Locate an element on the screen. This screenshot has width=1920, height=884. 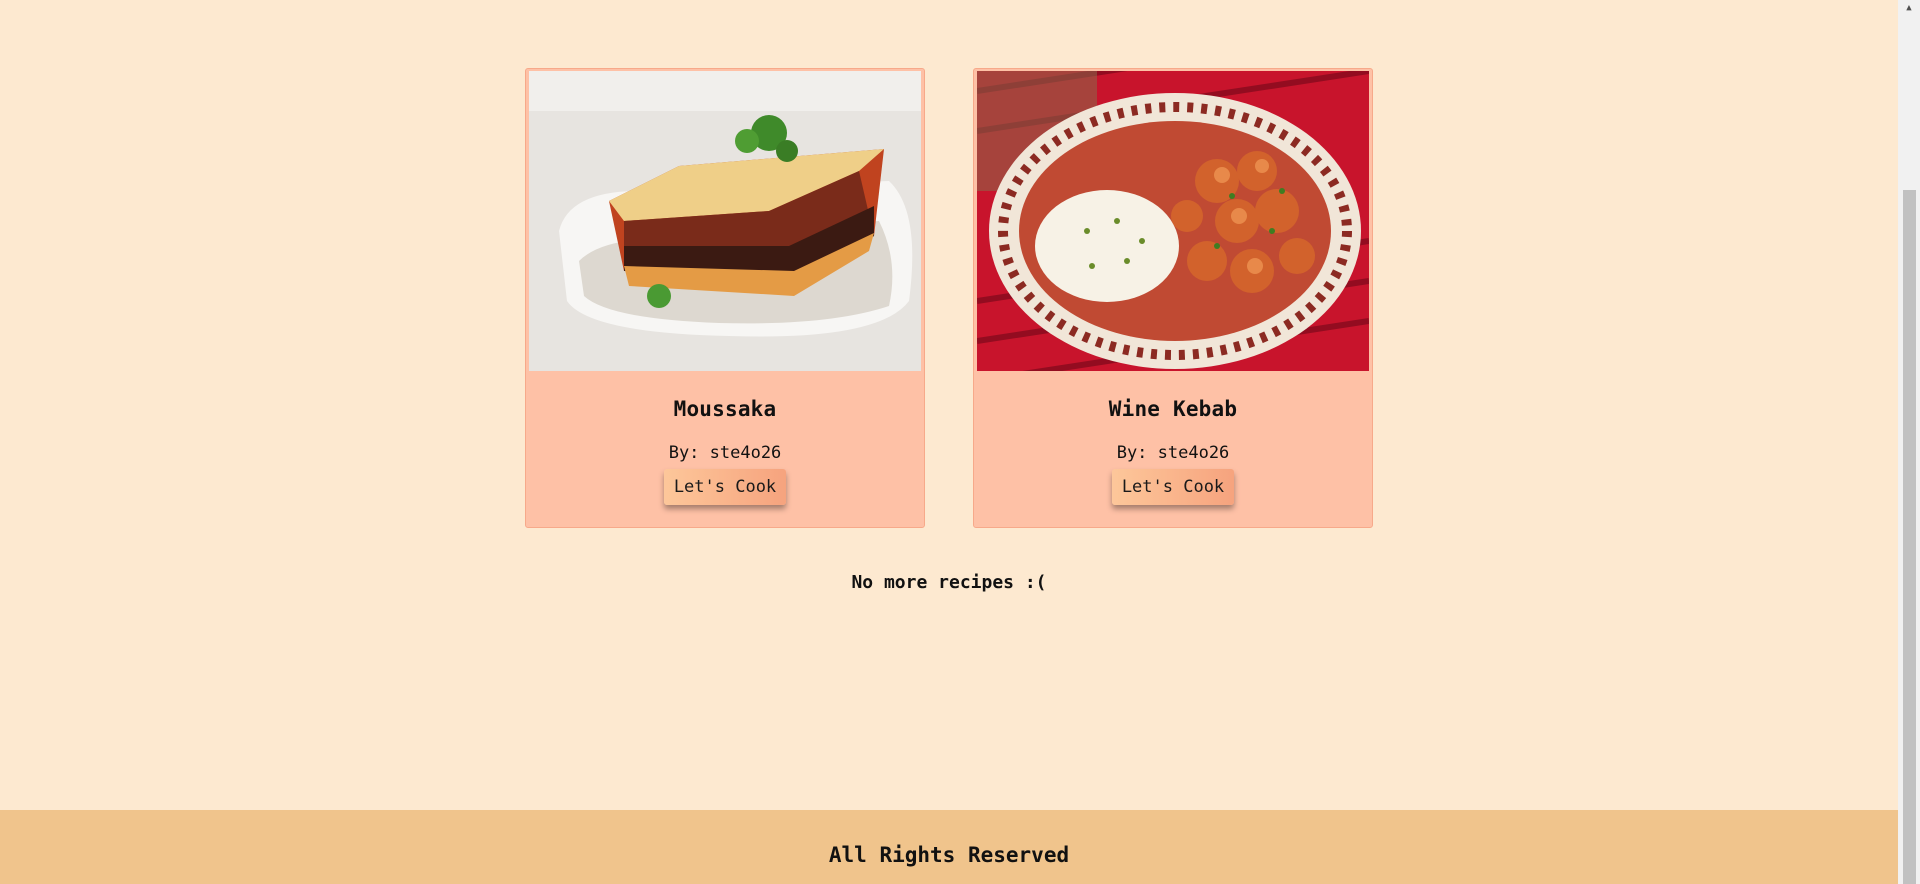
footer: All Rights Reserved is located at coordinates (949, 847).